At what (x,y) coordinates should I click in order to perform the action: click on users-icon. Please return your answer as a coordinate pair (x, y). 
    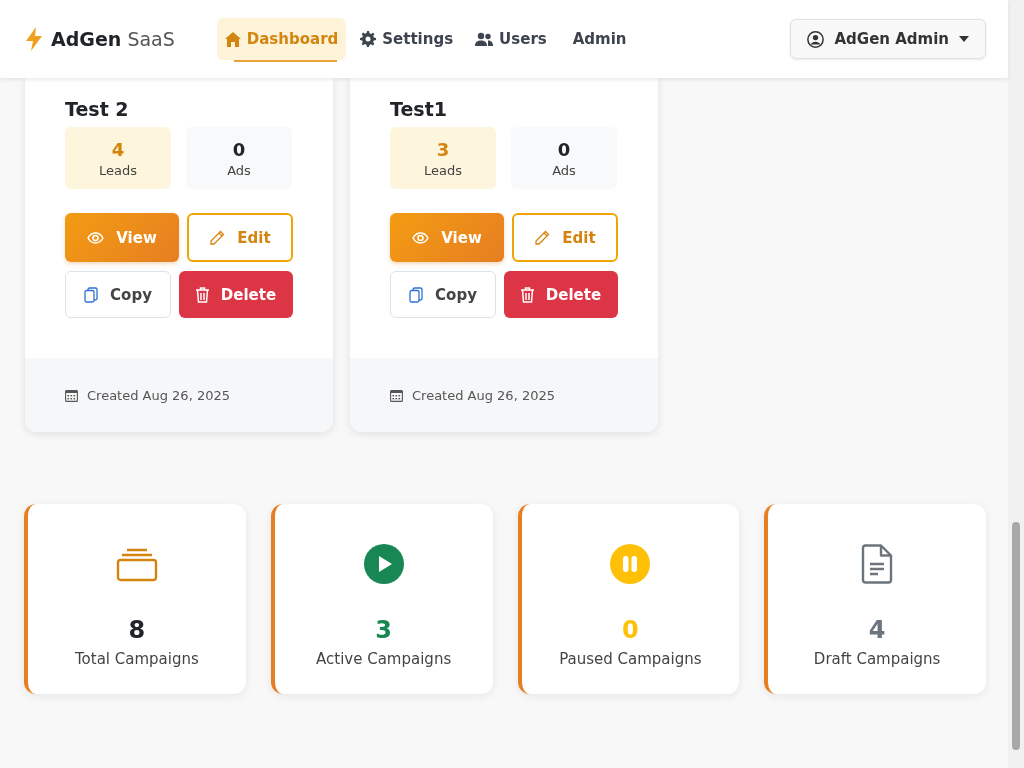
    Looking at the image, I should click on (484, 39).